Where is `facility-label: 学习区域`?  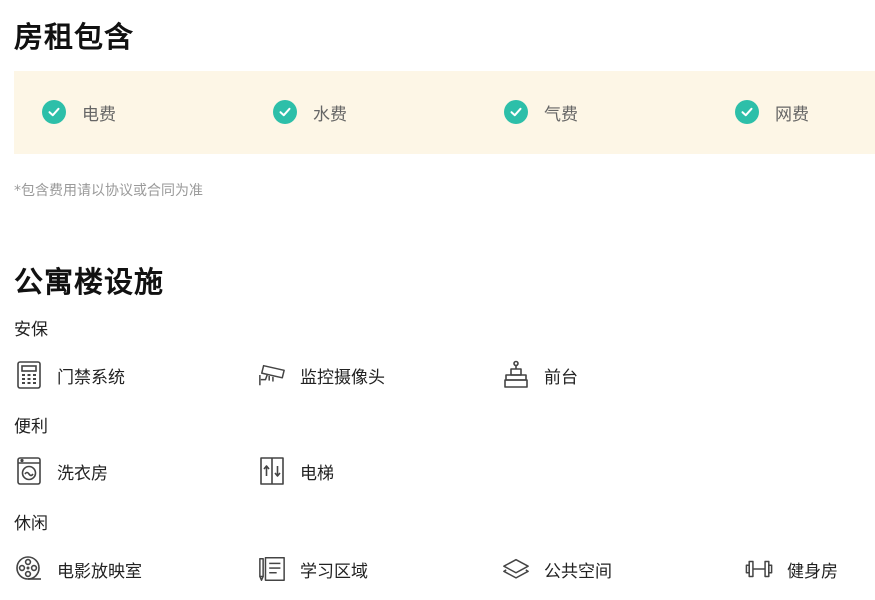 facility-label: 学习区域 is located at coordinates (334, 571).